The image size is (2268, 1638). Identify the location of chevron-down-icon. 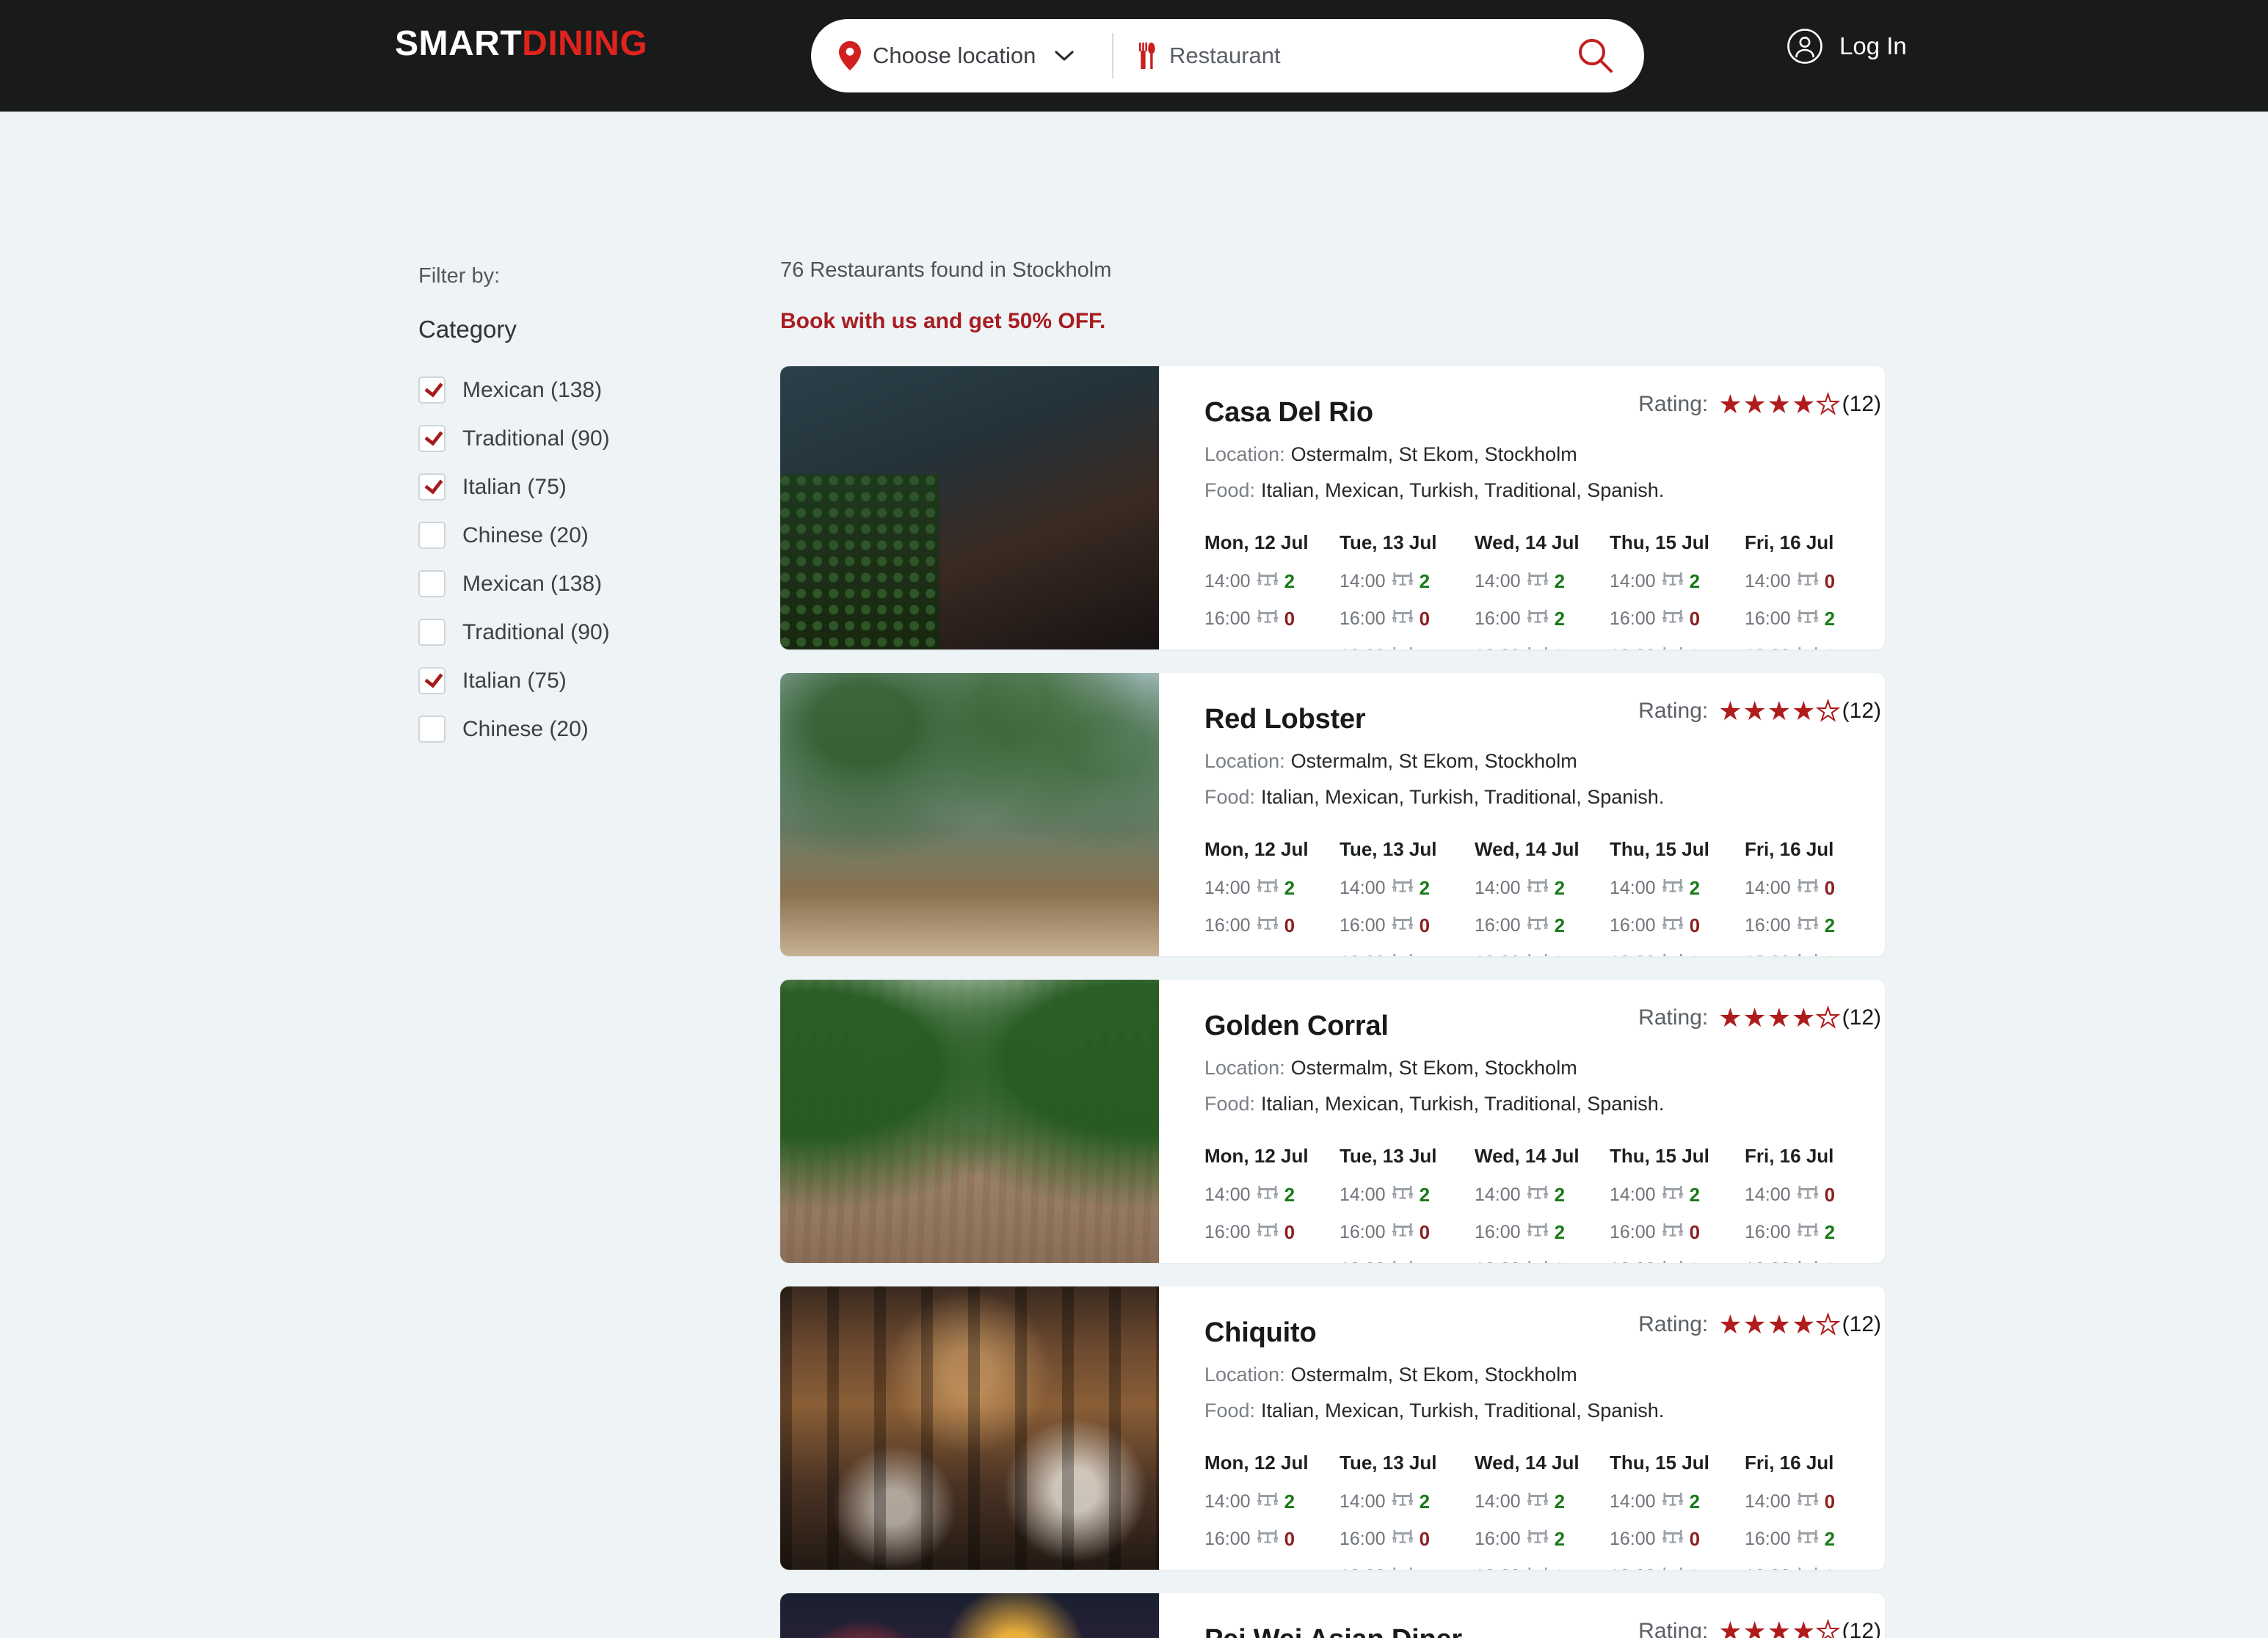
(1064, 56).